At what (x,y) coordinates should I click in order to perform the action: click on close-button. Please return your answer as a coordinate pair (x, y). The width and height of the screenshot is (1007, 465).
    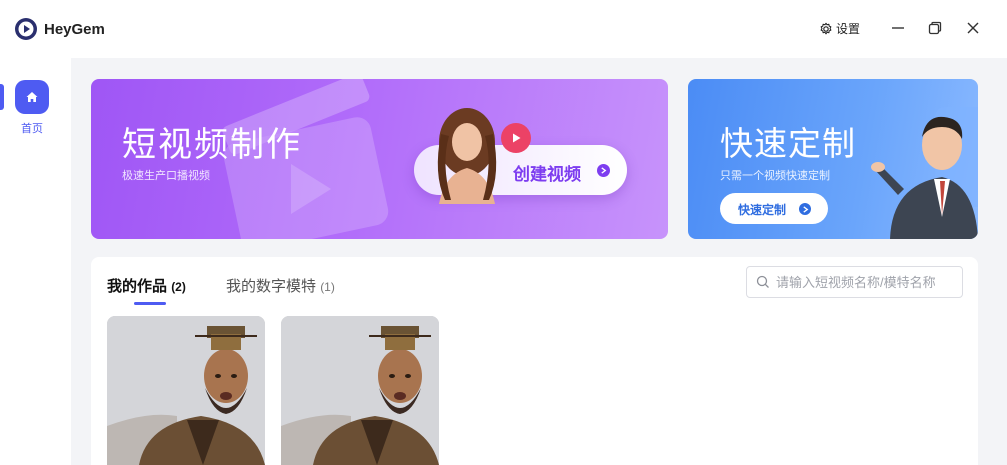
    Looking at the image, I should click on (973, 28).